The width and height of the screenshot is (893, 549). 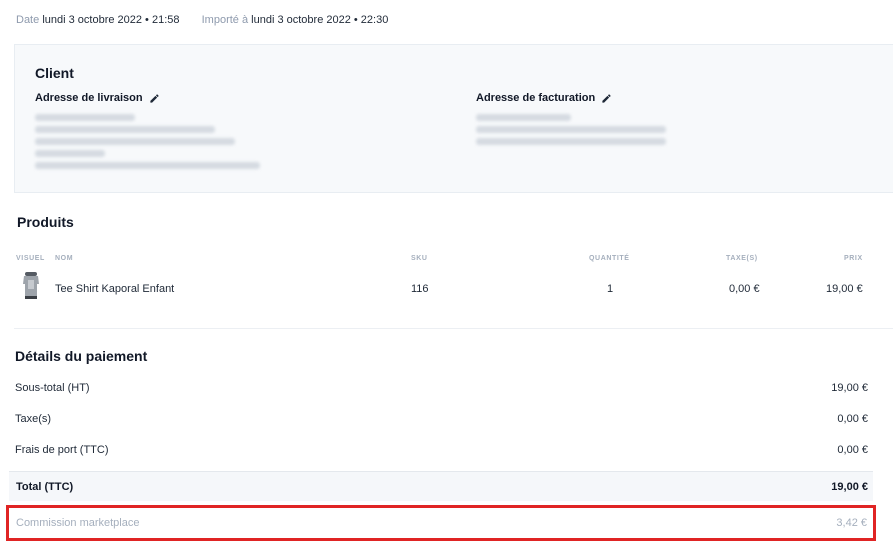 What do you see at coordinates (852, 450) in the screenshot?
I see `shipping-fee-value: 0,00 €` at bounding box center [852, 450].